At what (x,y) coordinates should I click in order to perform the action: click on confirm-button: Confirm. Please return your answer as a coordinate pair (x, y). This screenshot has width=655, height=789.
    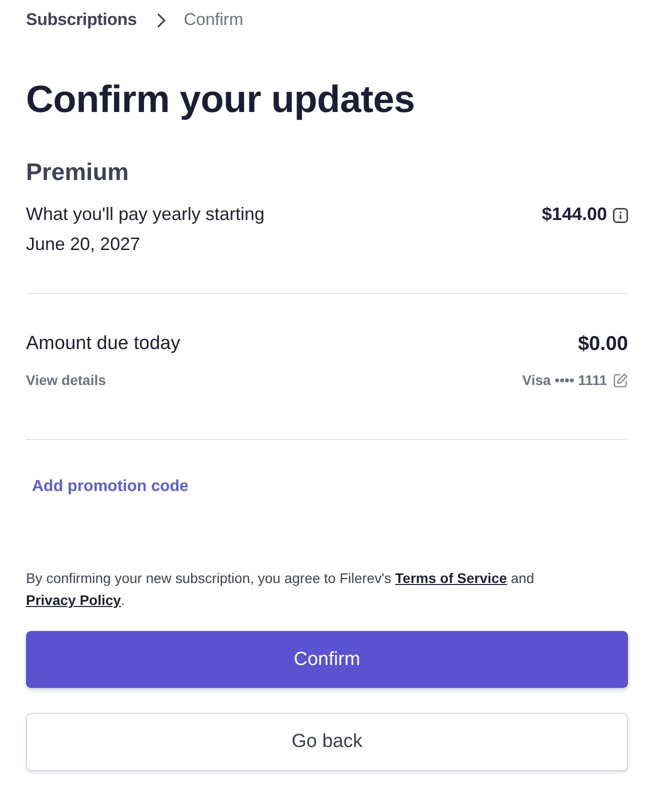
    Looking at the image, I should click on (327, 659).